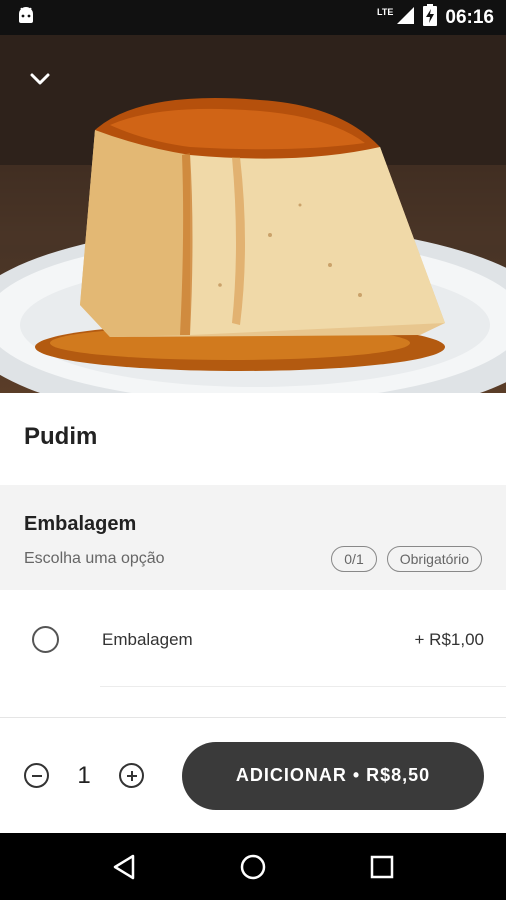 Image resolution: width=506 pixels, height=900 pixels. I want to click on system-nav-bar, so click(253, 866).